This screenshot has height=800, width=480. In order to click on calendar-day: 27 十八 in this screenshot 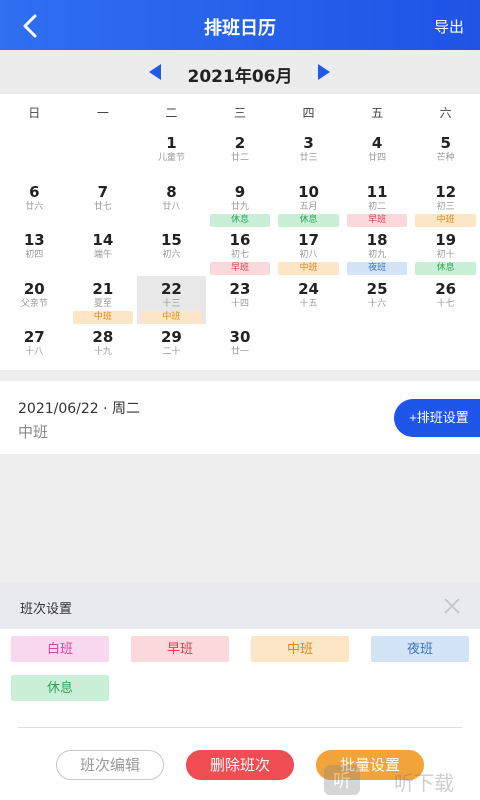, I will do `click(34, 348)`.